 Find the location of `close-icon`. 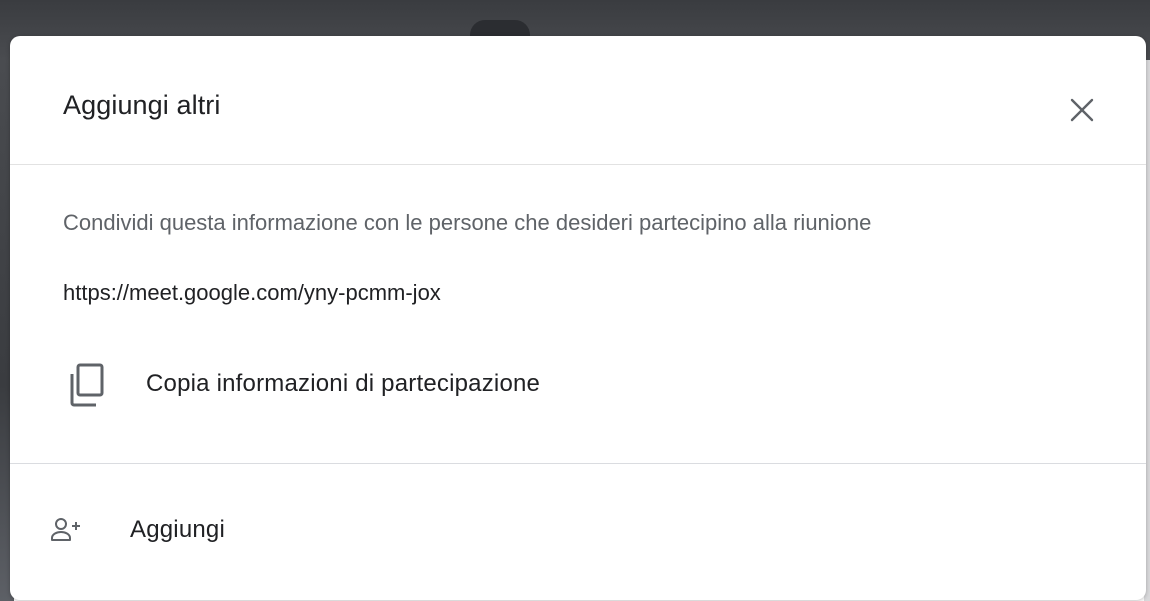

close-icon is located at coordinates (1082, 110).